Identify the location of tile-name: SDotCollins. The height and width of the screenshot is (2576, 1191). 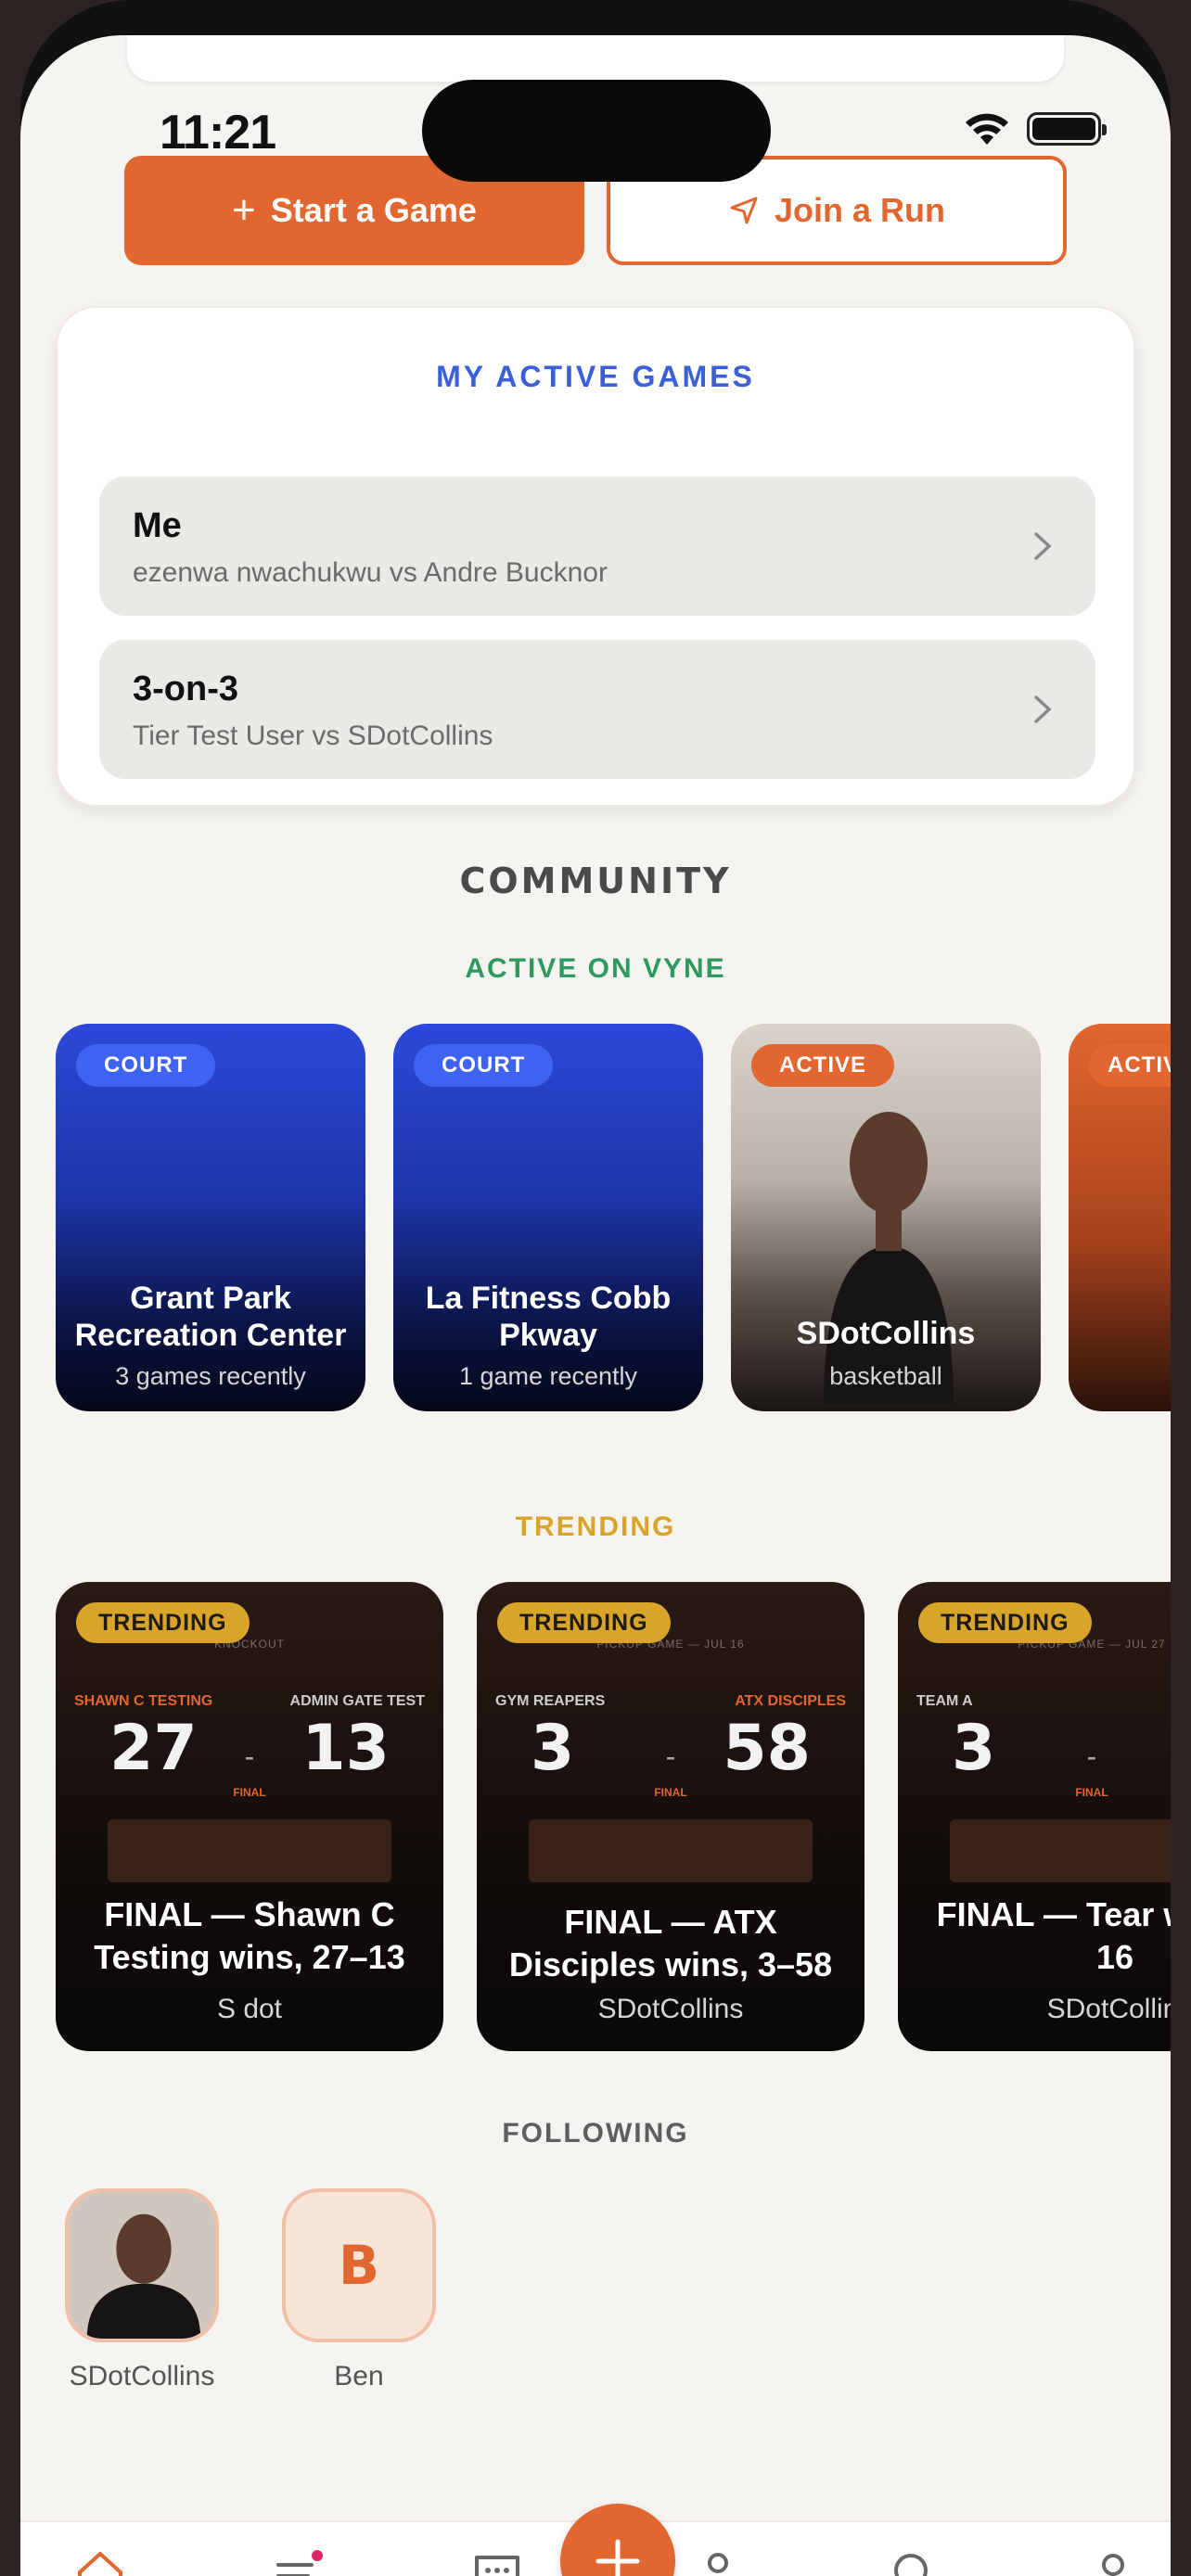
(886, 1333).